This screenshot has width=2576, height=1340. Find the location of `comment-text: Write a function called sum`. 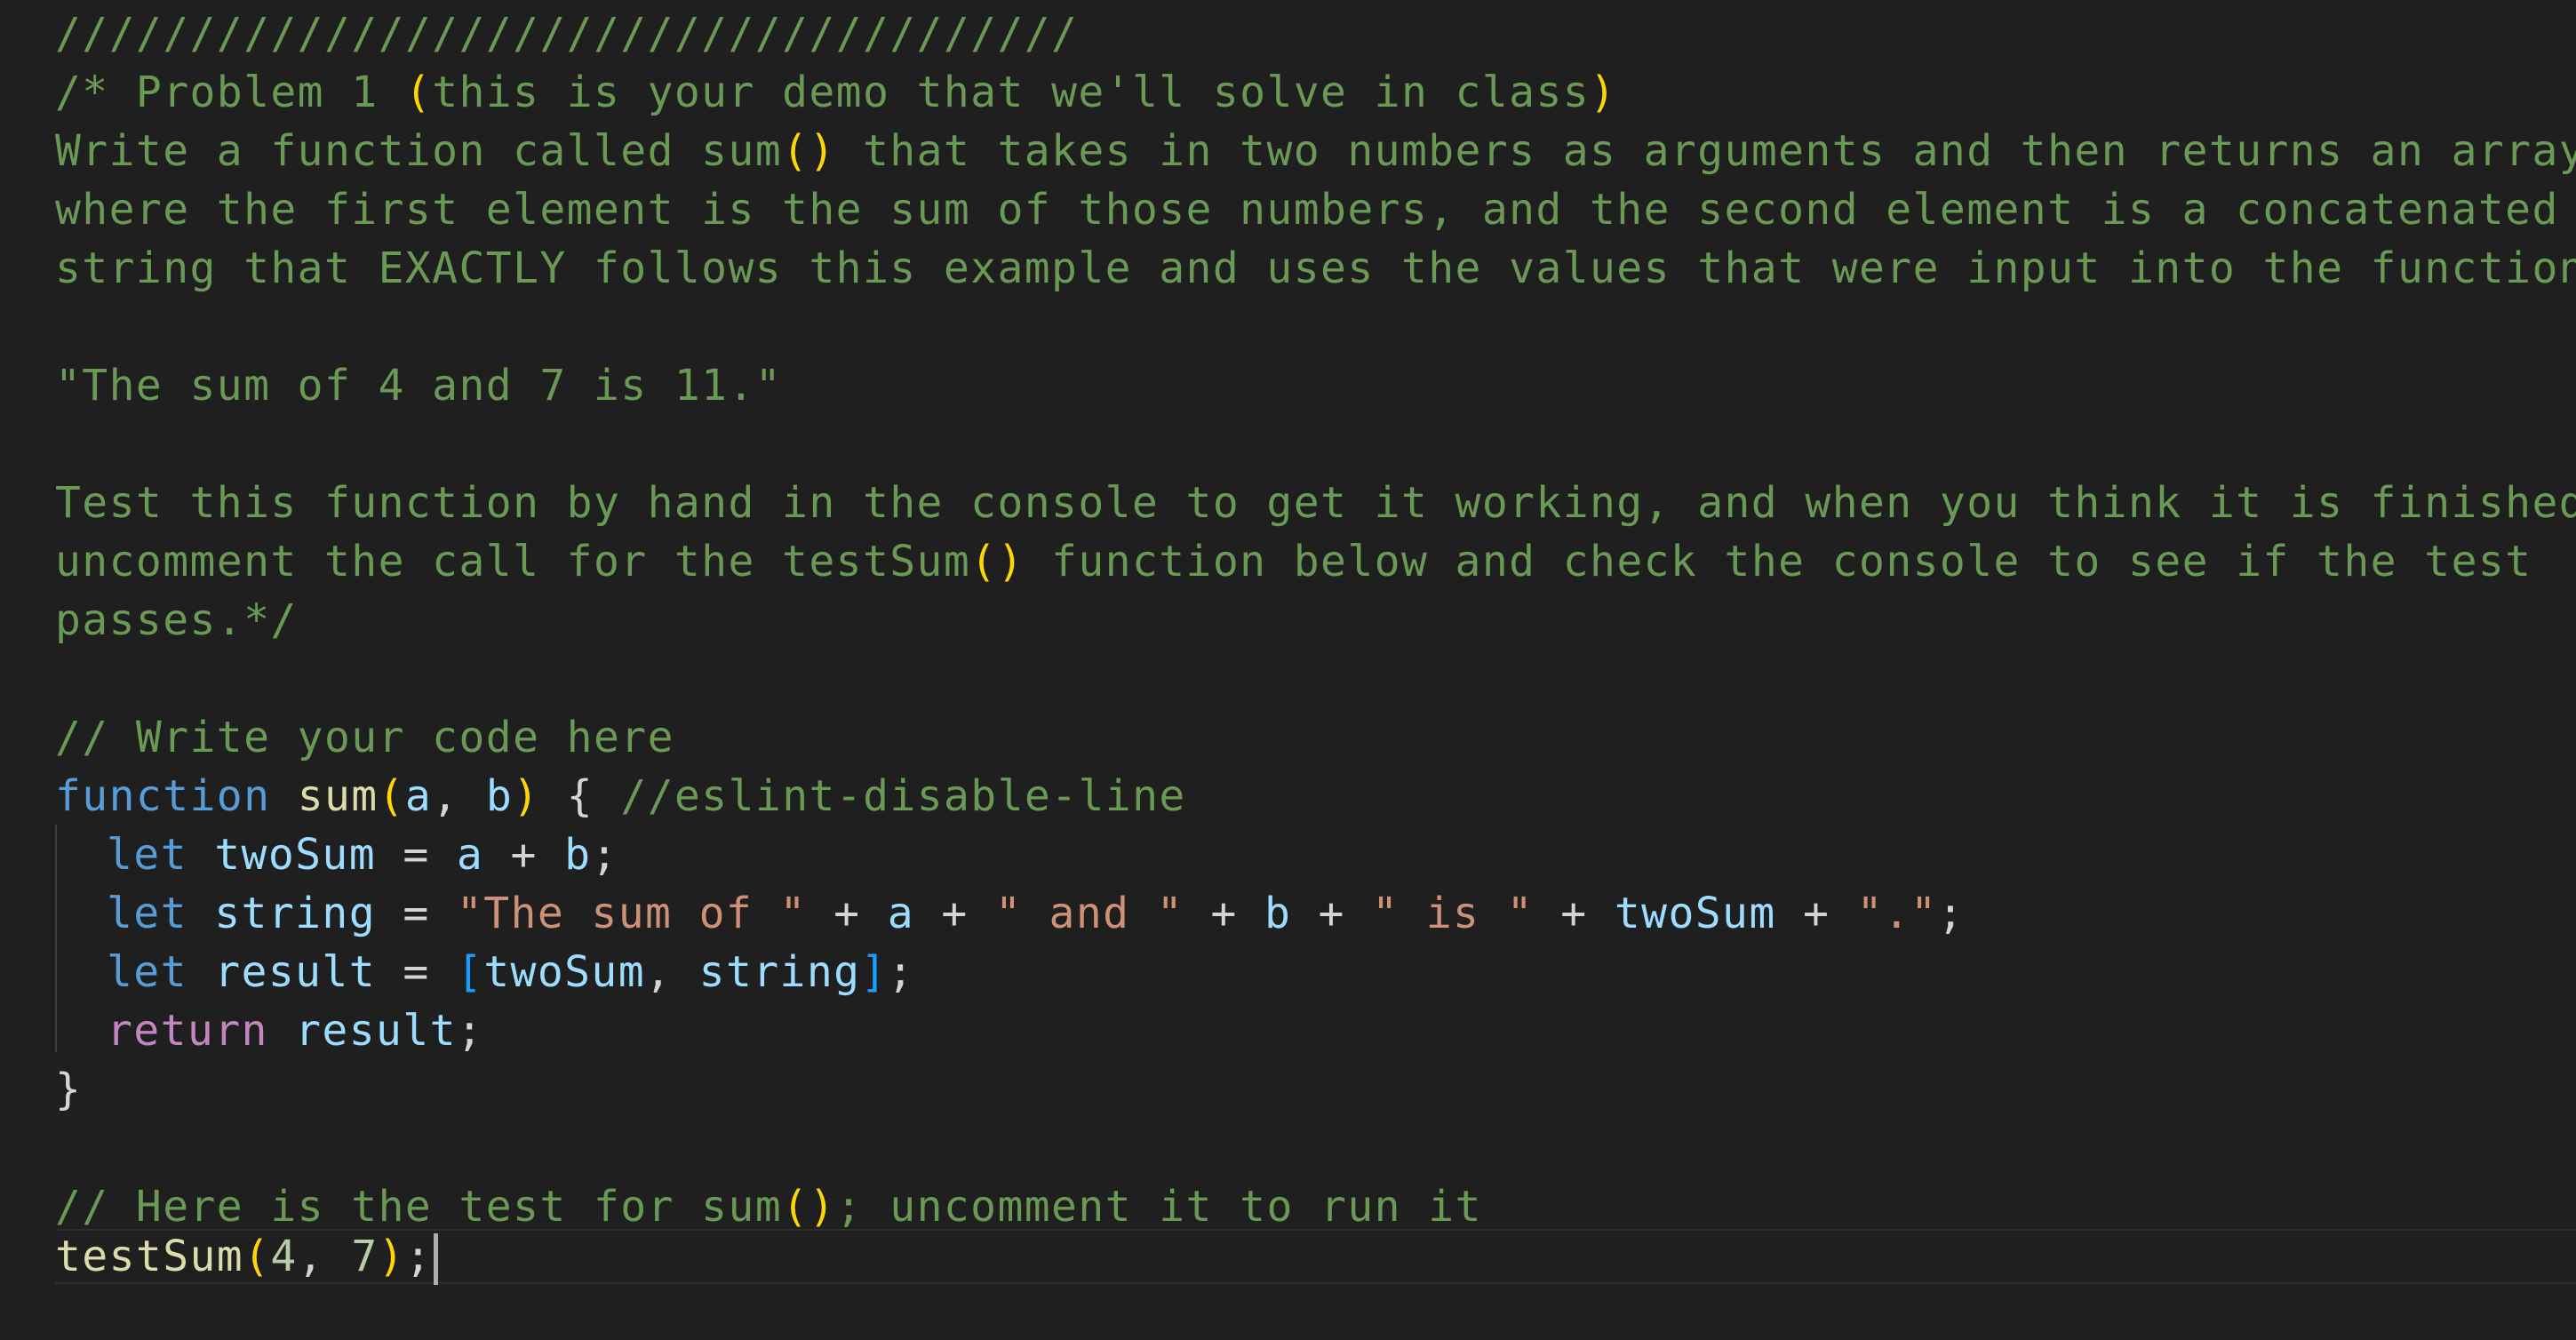

comment-text: Write a function called sum is located at coordinates (419, 151).